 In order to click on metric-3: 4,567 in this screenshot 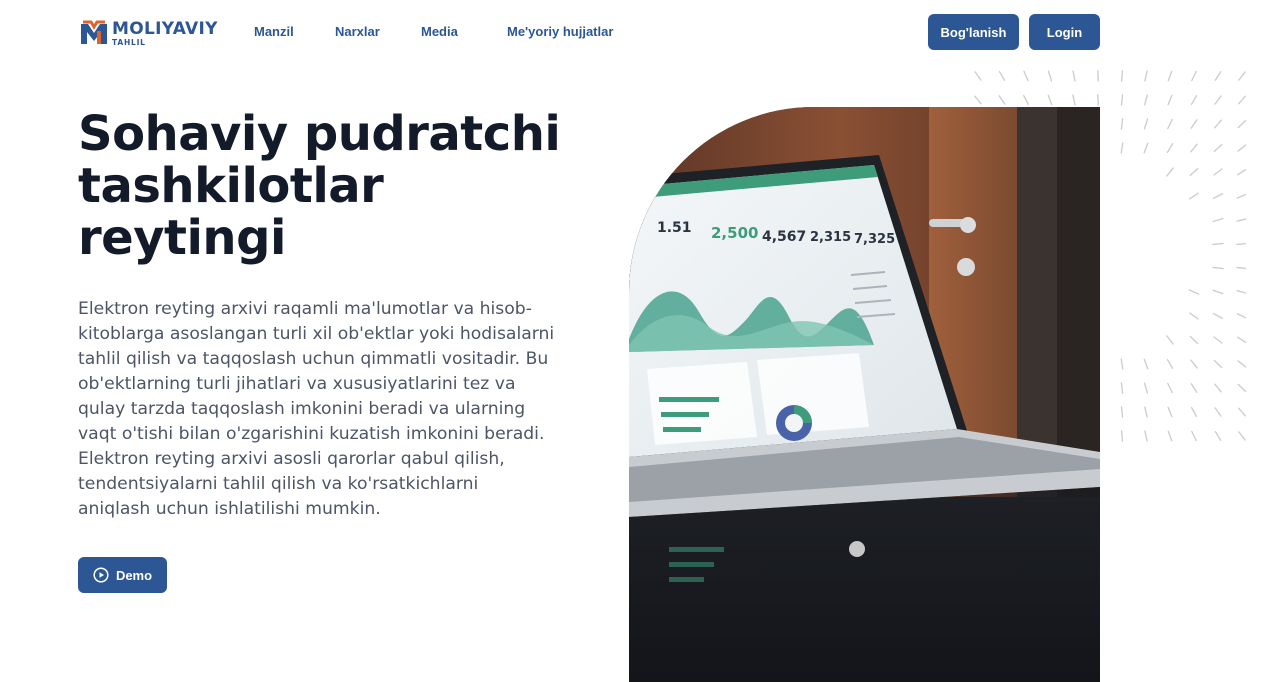, I will do `click(784, 237)`.